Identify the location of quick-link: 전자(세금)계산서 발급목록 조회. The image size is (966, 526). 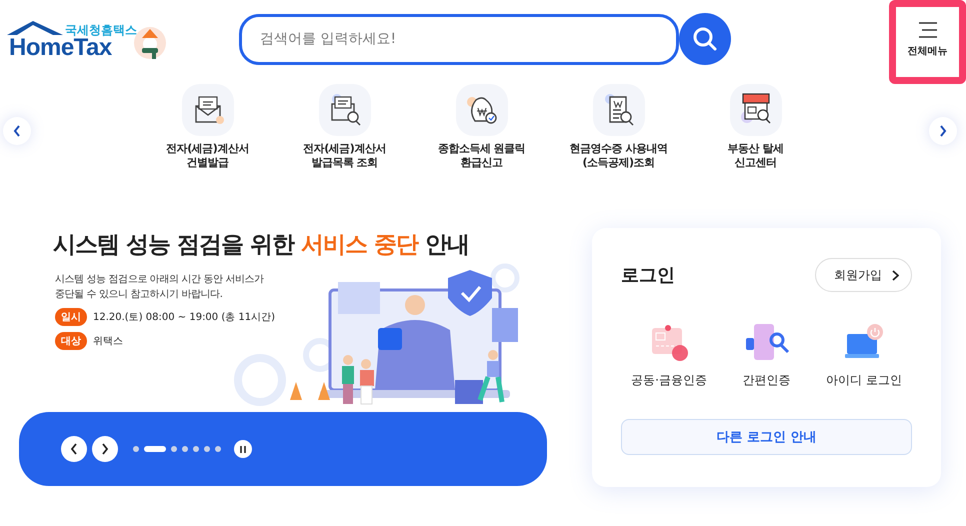
(344, 127).